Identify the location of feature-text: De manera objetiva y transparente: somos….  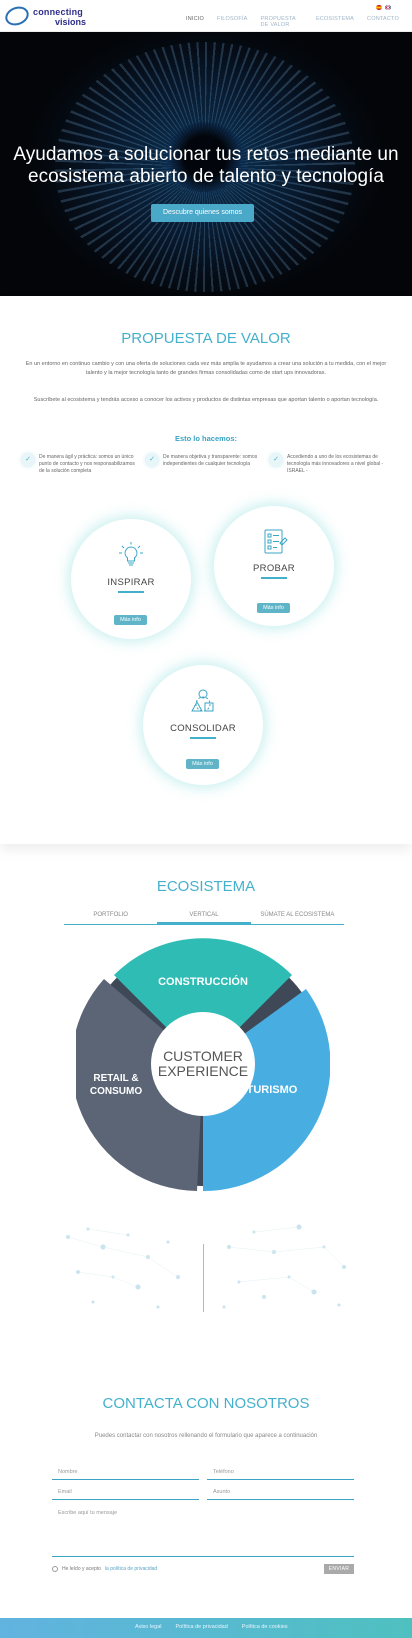
(210, 460).